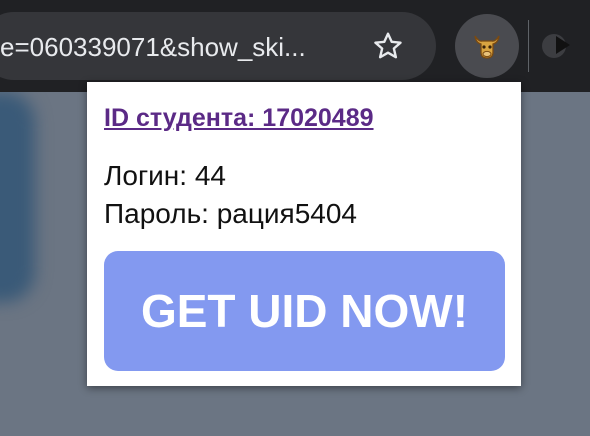  I want to click on play-icon, so click(563, 45).